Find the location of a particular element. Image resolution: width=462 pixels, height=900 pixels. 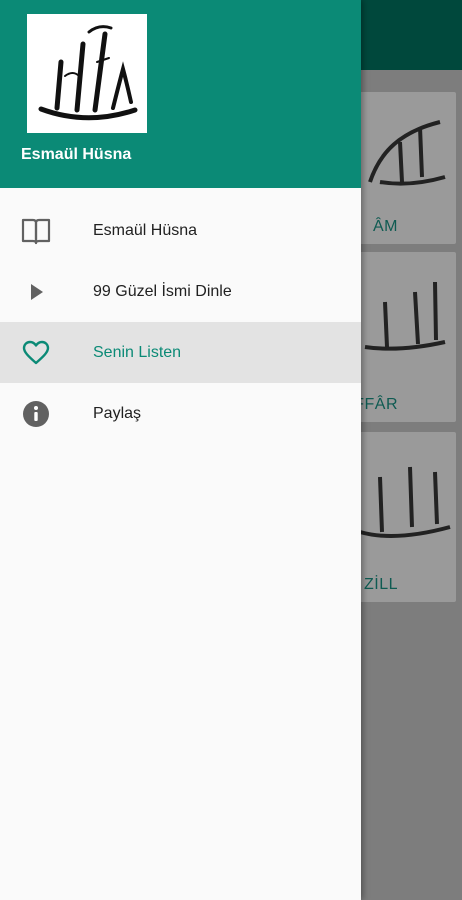

play-icon is located at coordinates (36, 292).